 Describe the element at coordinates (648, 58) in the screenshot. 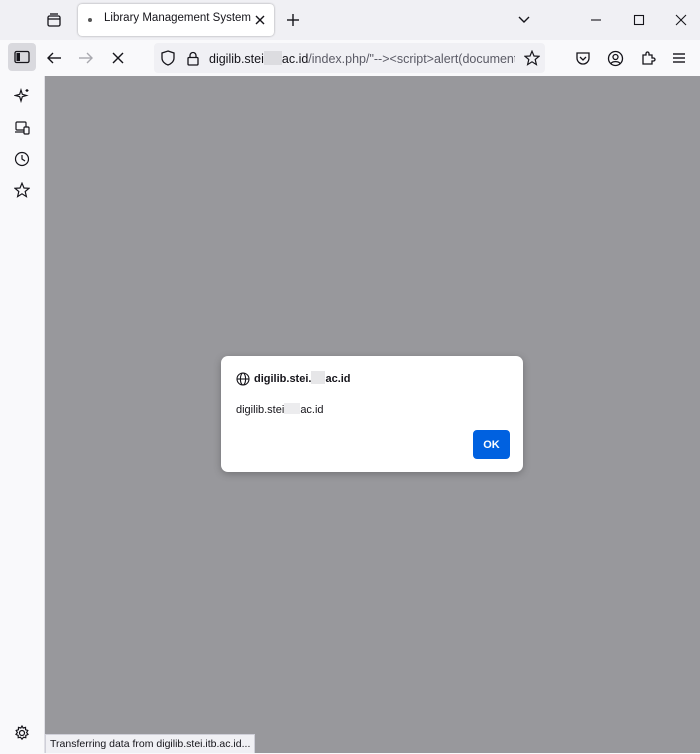

I see `puzzle-icon` at that location.